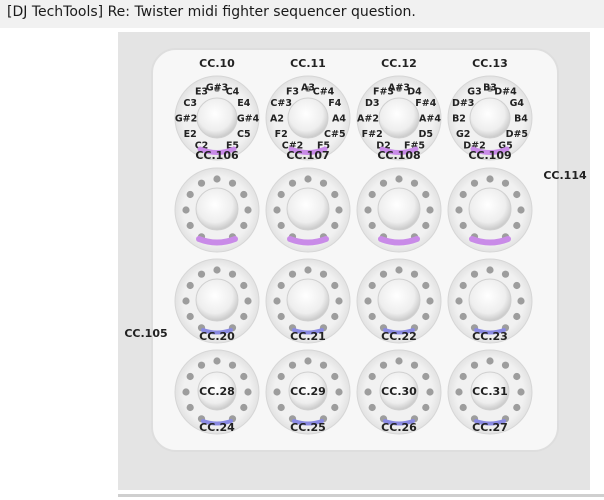  I want to click on encoder-cc-label: CC.108, so click(398, 155).